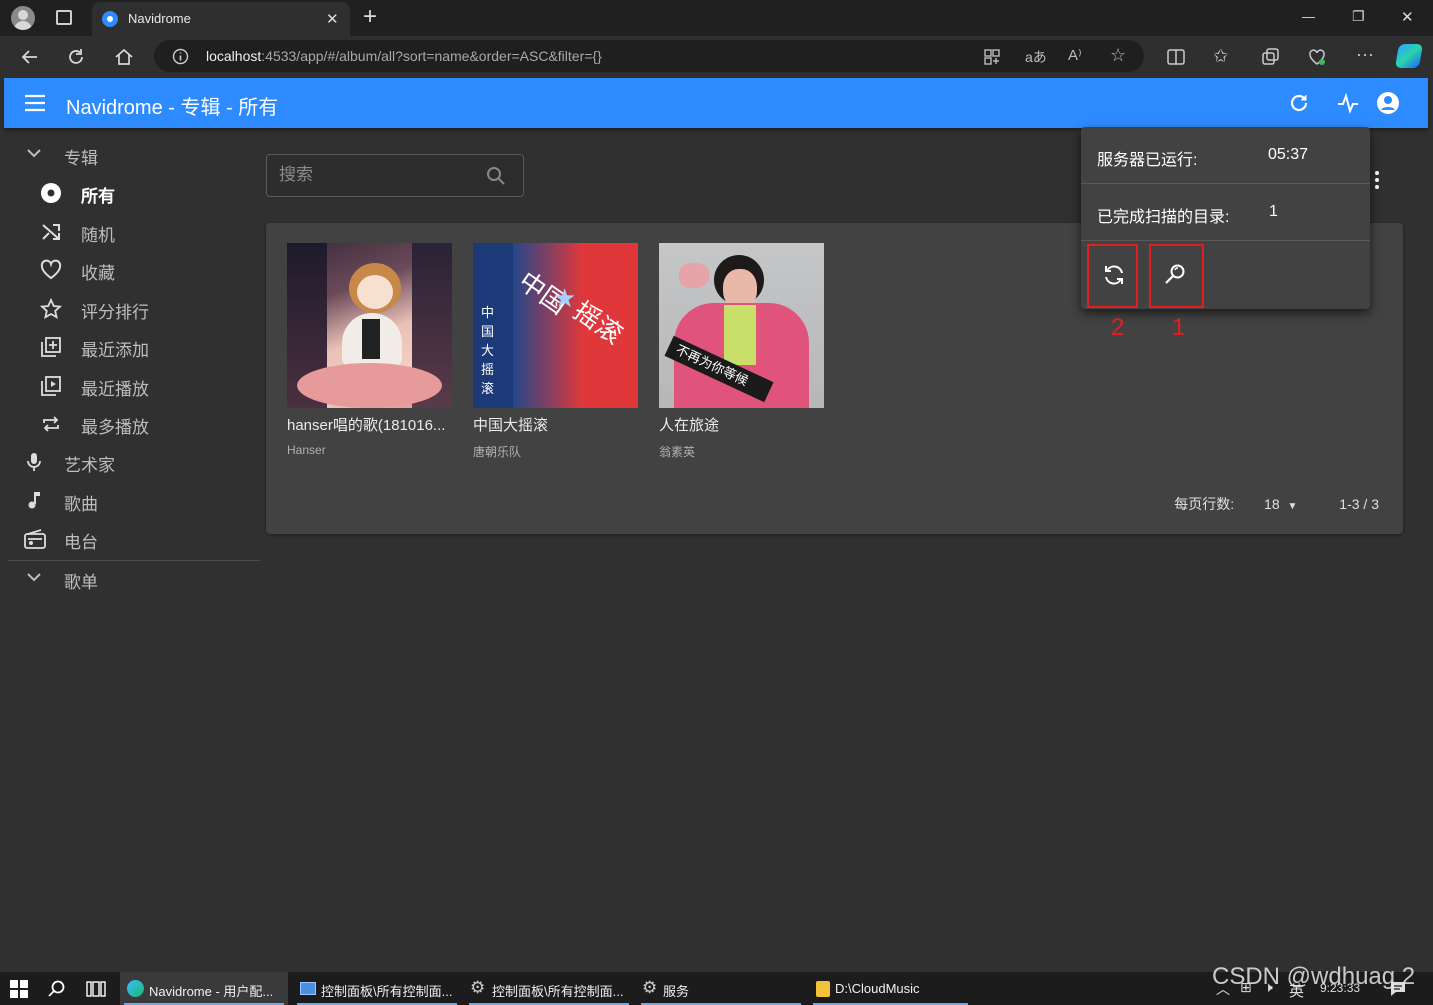 The width and height of the screenshot is (1433, 1005). Describe the element at coordinates (1176, 57) in the screenshot. I see `split-screen-icon` at that location.